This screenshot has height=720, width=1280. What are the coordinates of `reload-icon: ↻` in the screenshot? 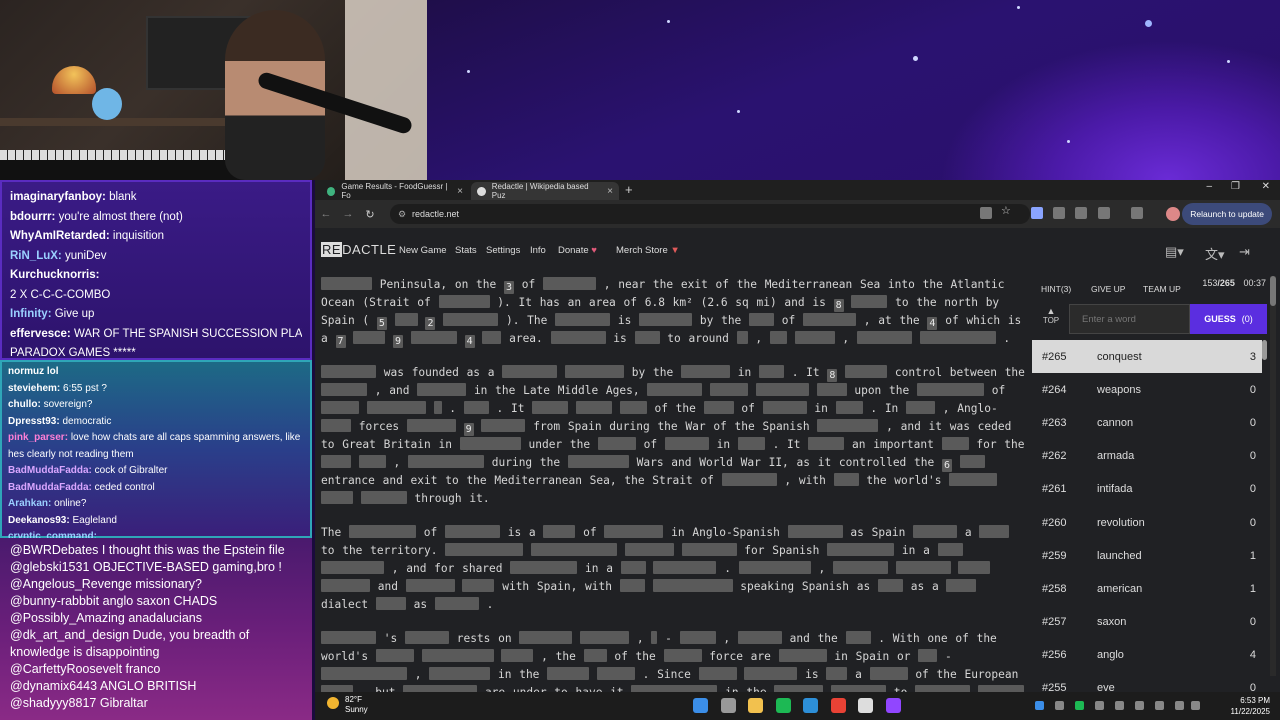 It's located at (370, 214).